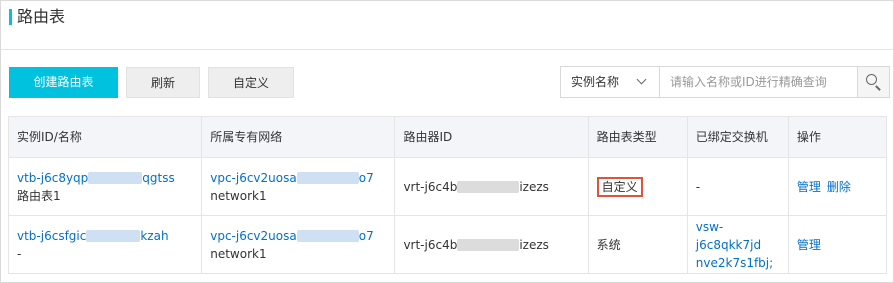 The image size is (894, 283). What do you see at coordinates (837, 244) in the screenshot?
I see `cell-actions: 管理` at bounding box center [837, 244].